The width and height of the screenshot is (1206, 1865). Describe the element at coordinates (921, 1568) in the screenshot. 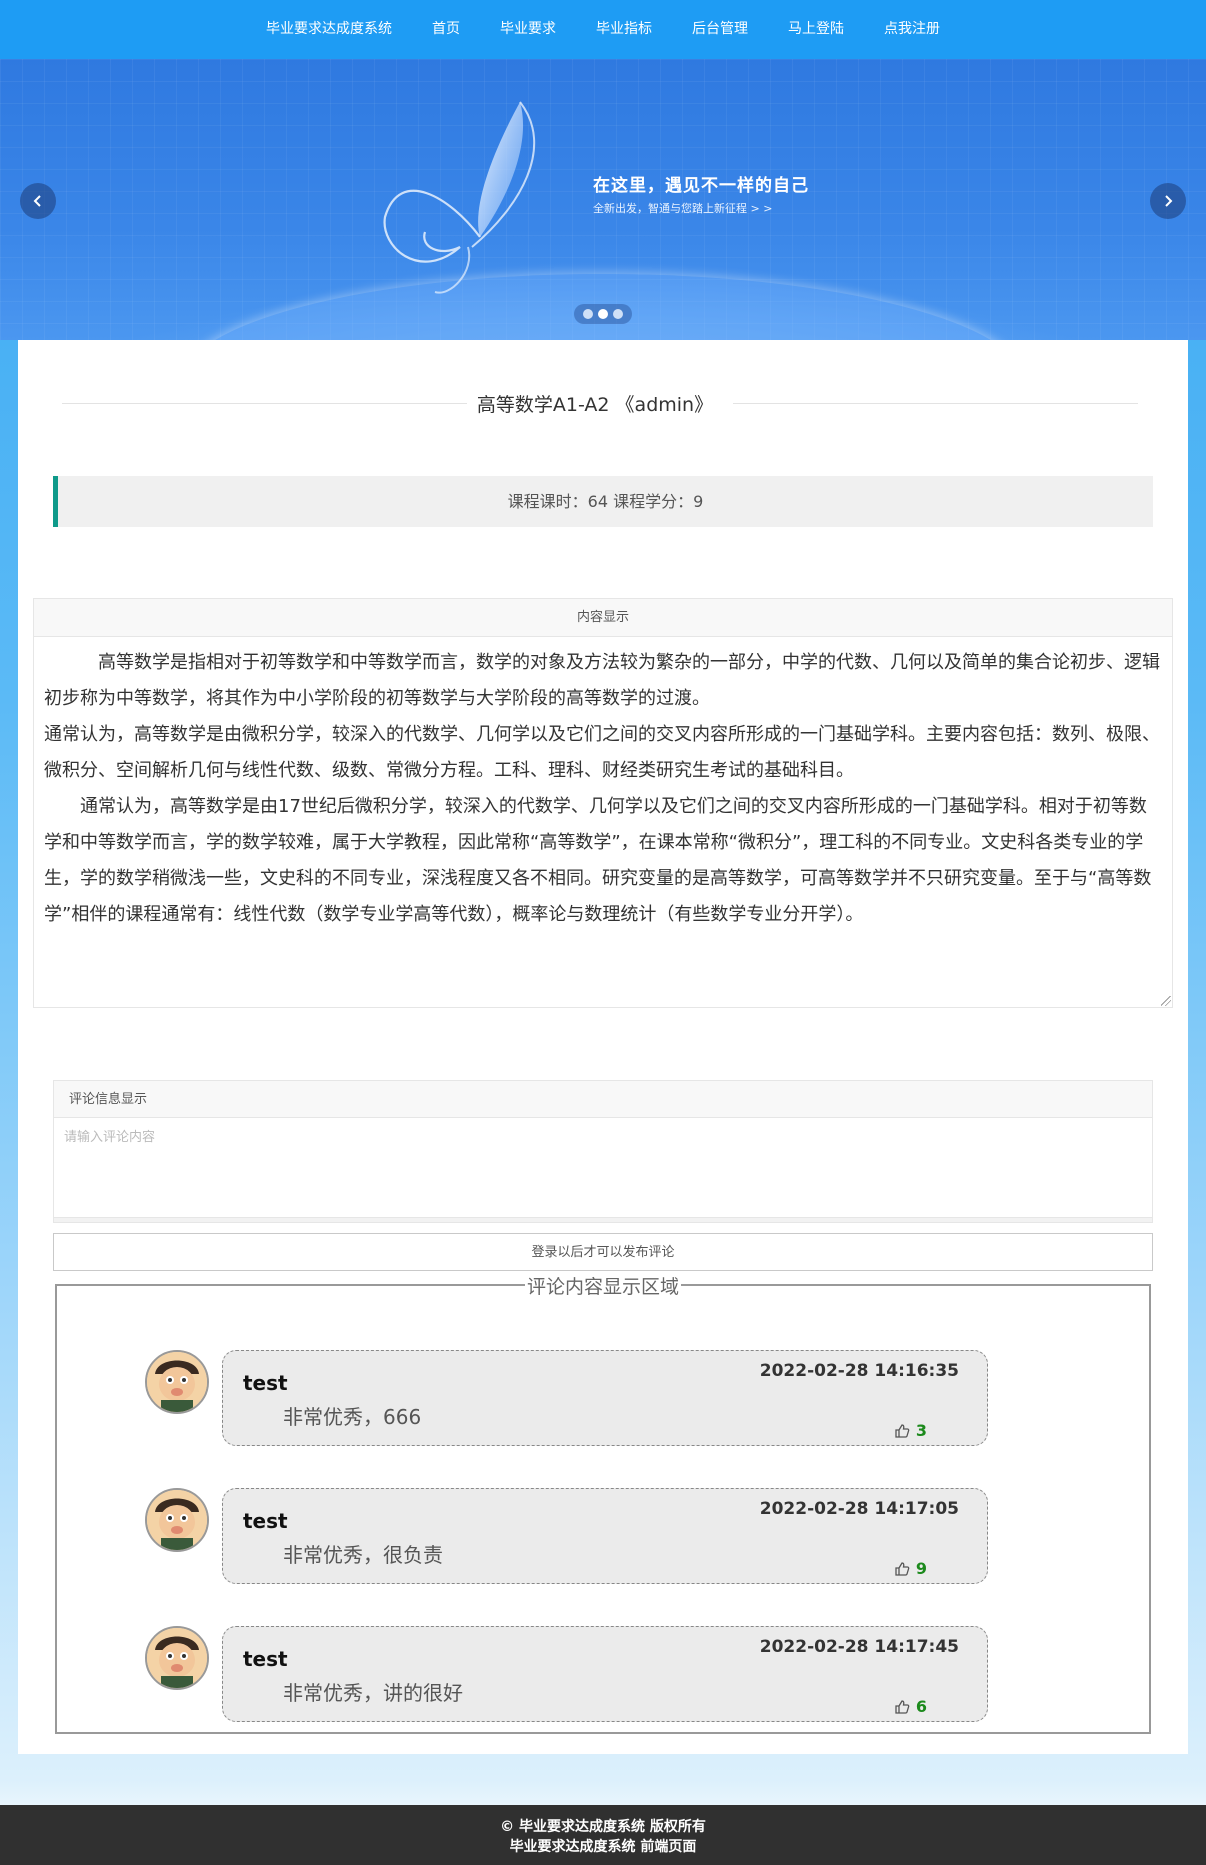

I see `like-count: 9` at that location.